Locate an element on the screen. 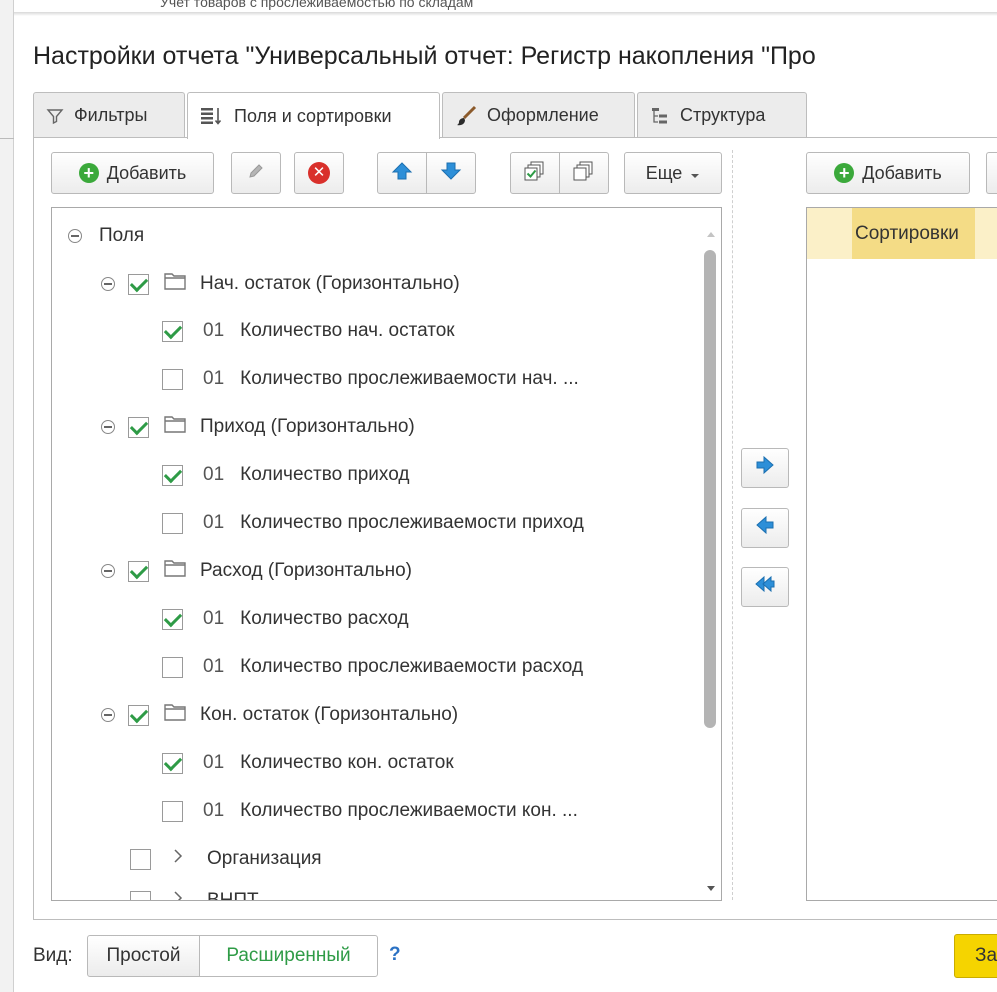  fields-sort-icon is located at coordinates (212, 116).